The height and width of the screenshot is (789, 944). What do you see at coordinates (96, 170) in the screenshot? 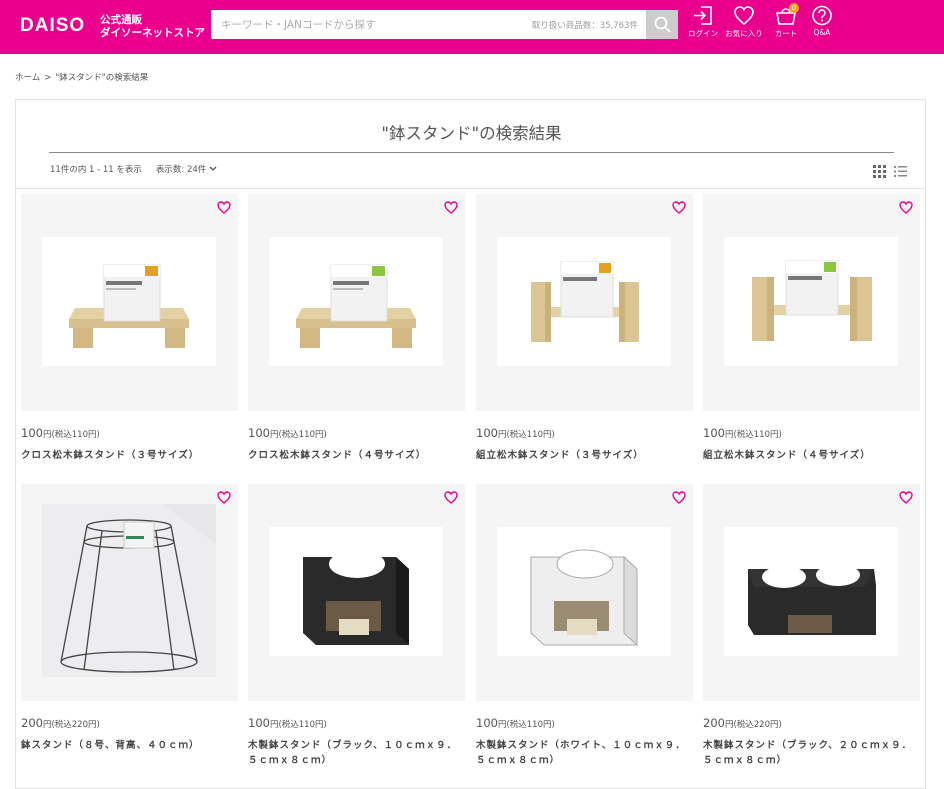
I see `results-count: 11件の内 1 - 11 を表示` at bounding box center [96, 170].